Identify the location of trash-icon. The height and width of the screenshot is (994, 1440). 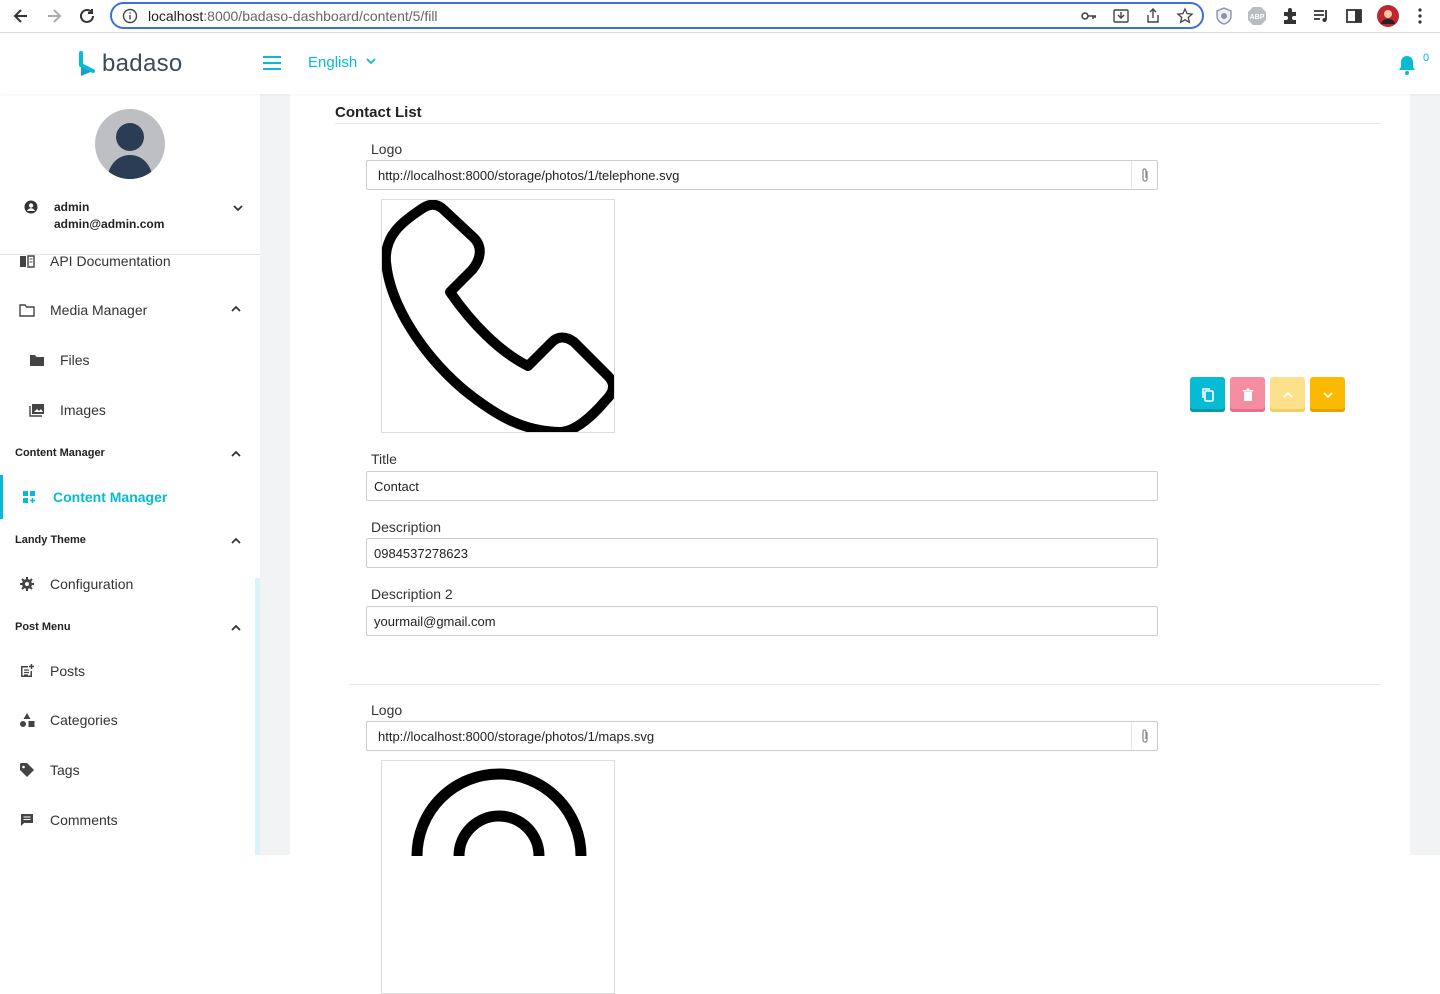
(1247, 394).